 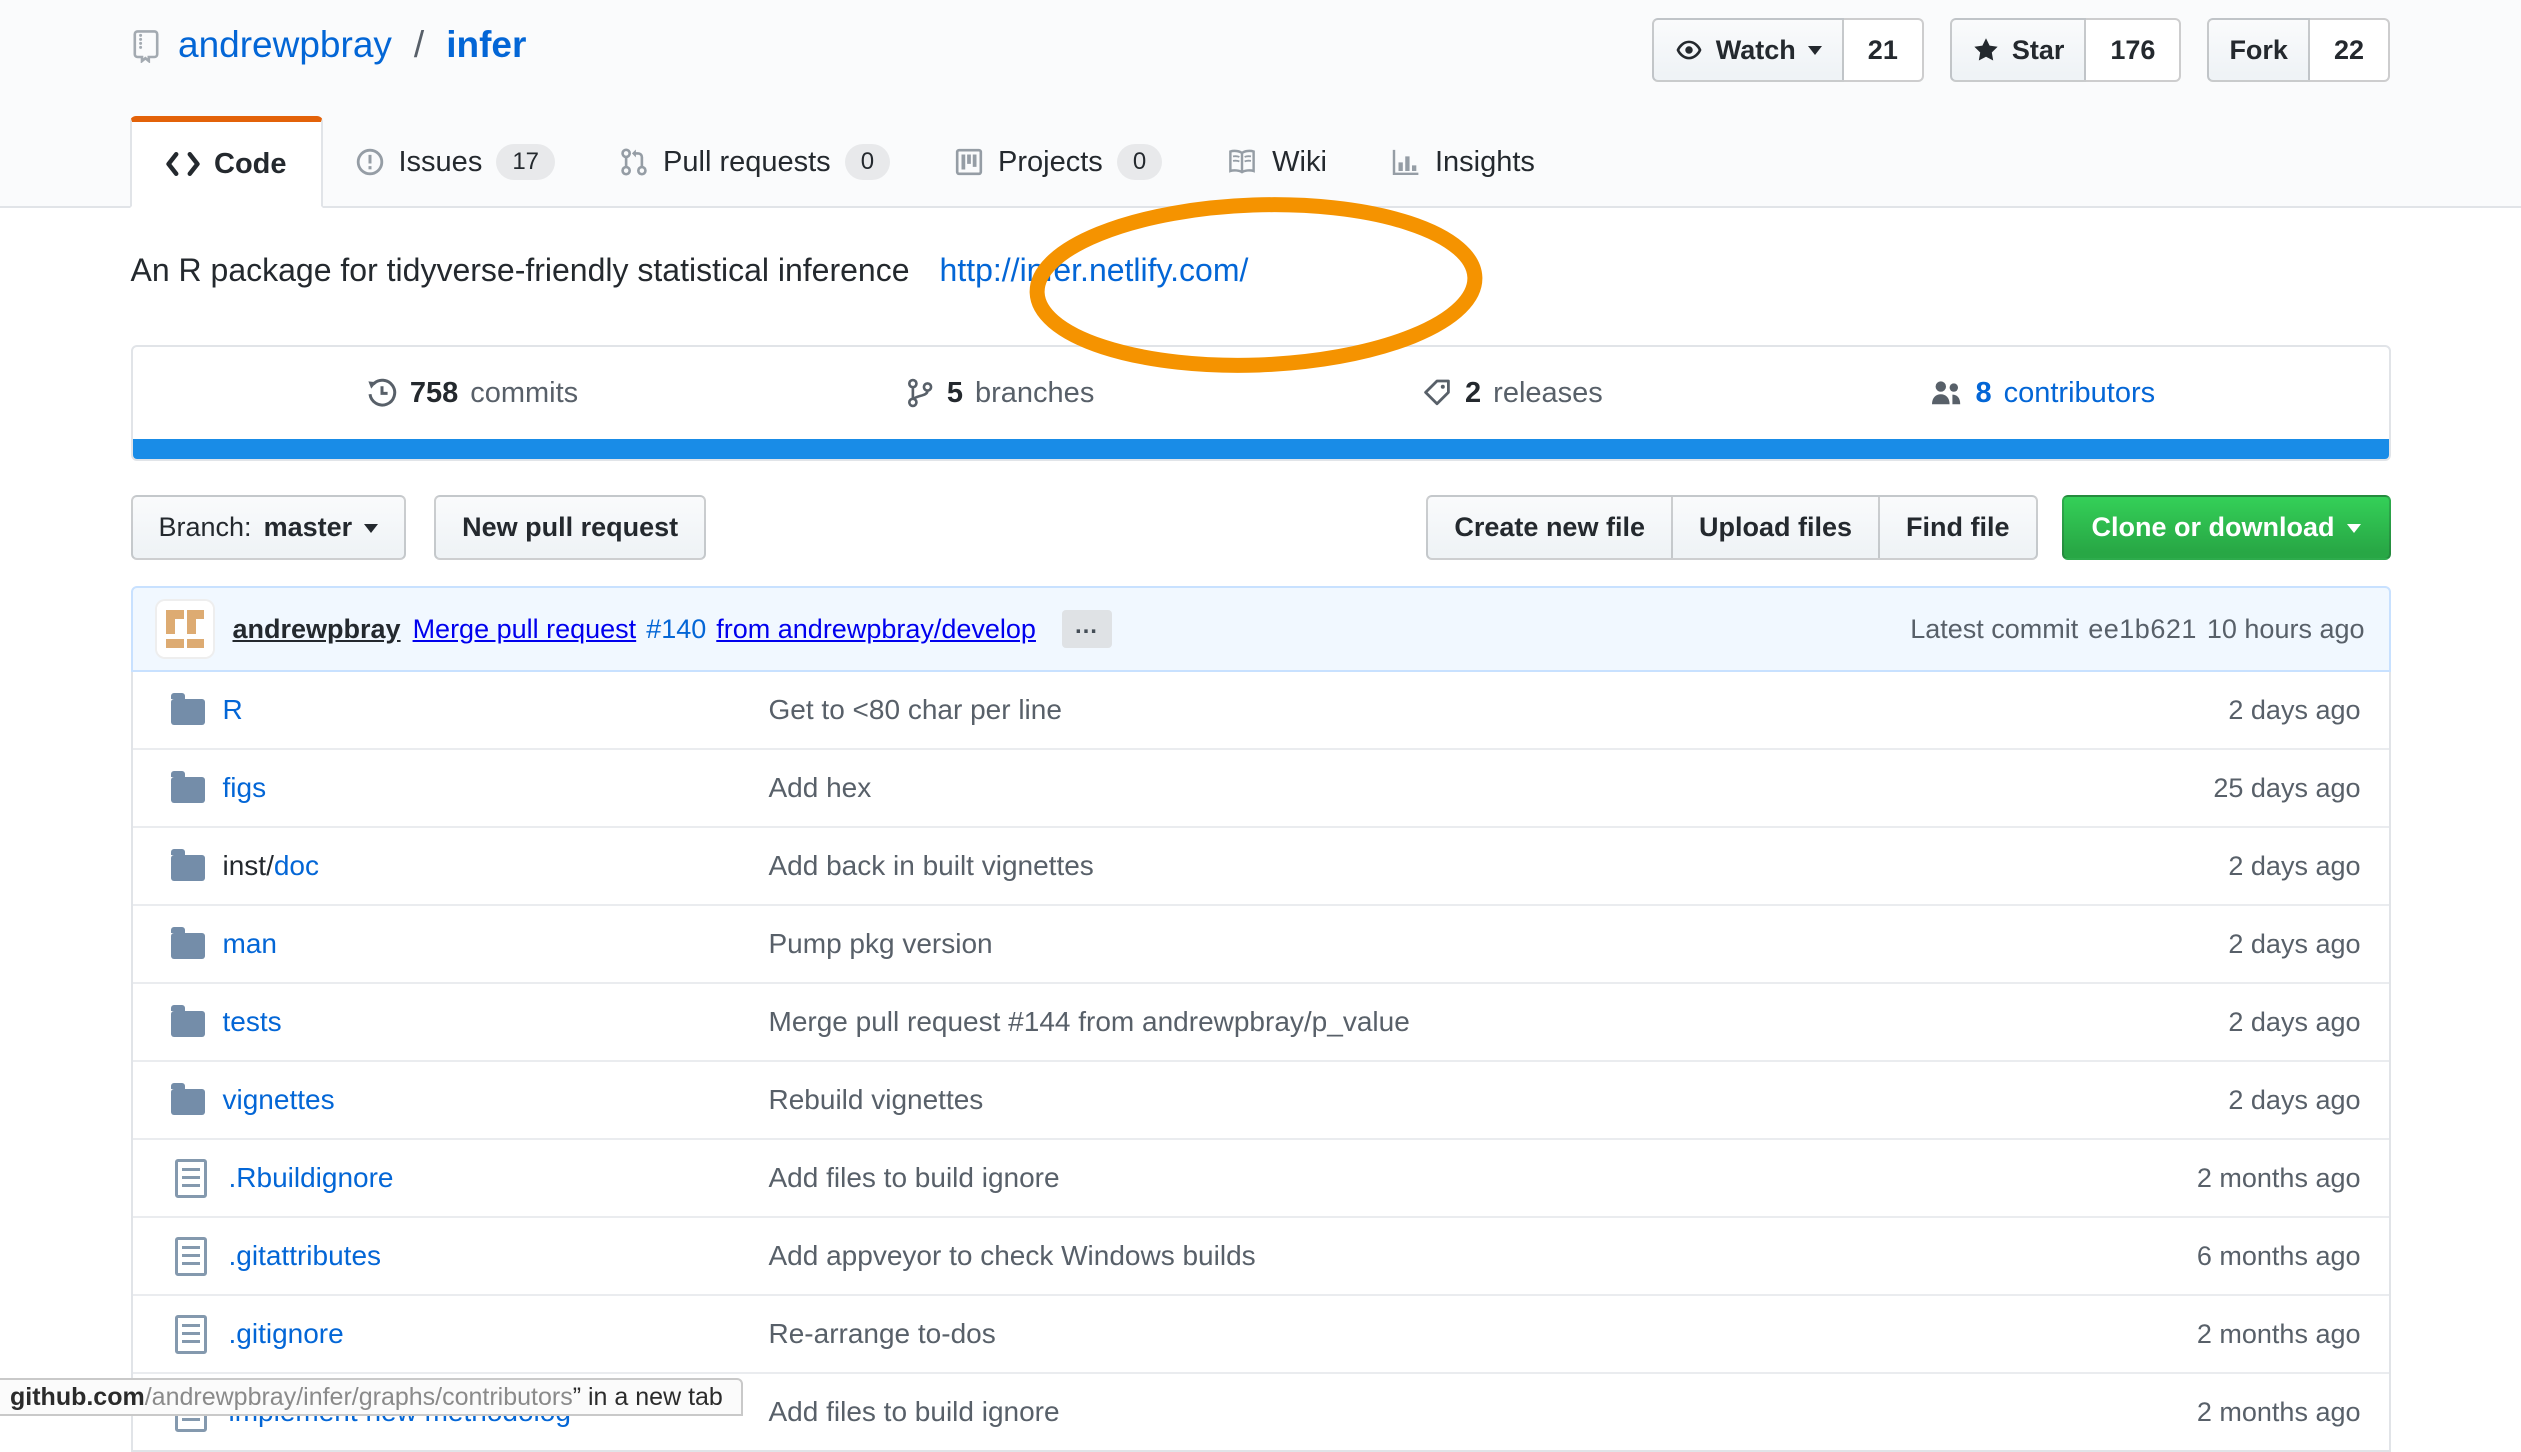 What do you see at coordinates (634, 162) in the screenshot?
I see `pull-request-icon` at bounding box center [634, 162].